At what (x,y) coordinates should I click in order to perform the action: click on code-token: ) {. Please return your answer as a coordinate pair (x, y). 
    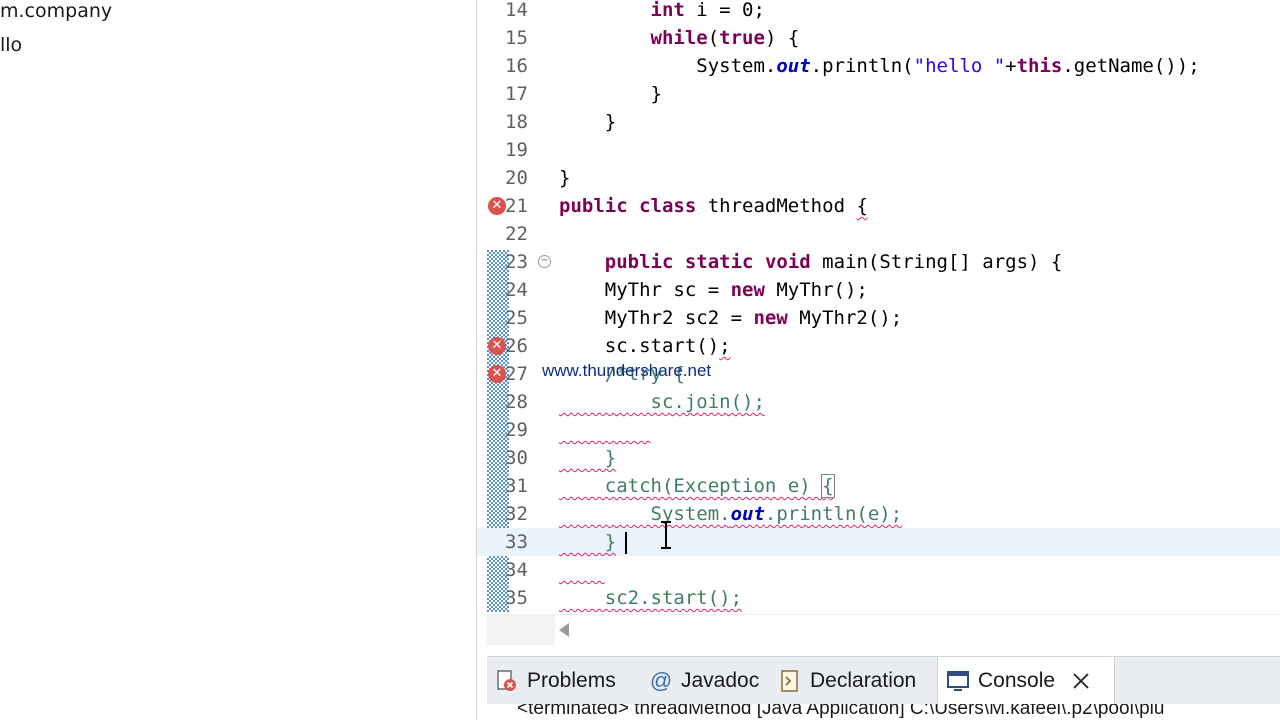
    Looking at the image, I should click on (782, 38).